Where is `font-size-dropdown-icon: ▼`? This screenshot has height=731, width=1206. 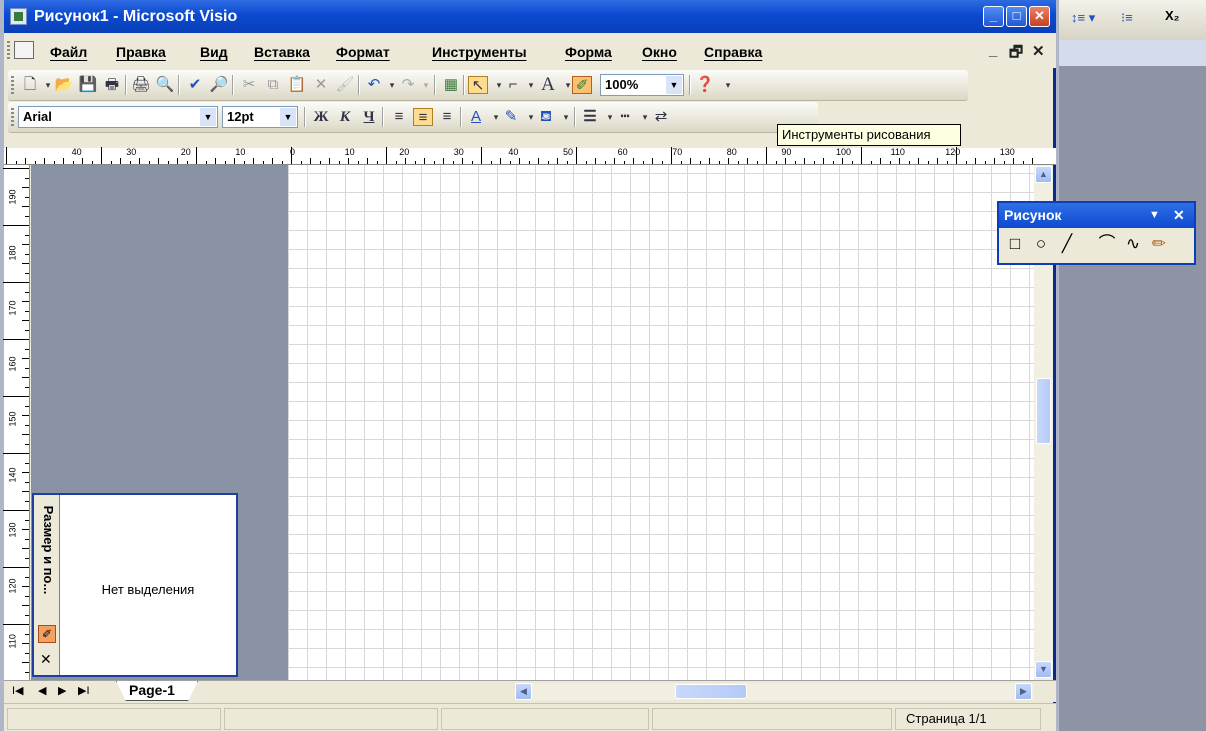
font-size-dropdown-icon: ▼ is located at coordinates (288, 117).